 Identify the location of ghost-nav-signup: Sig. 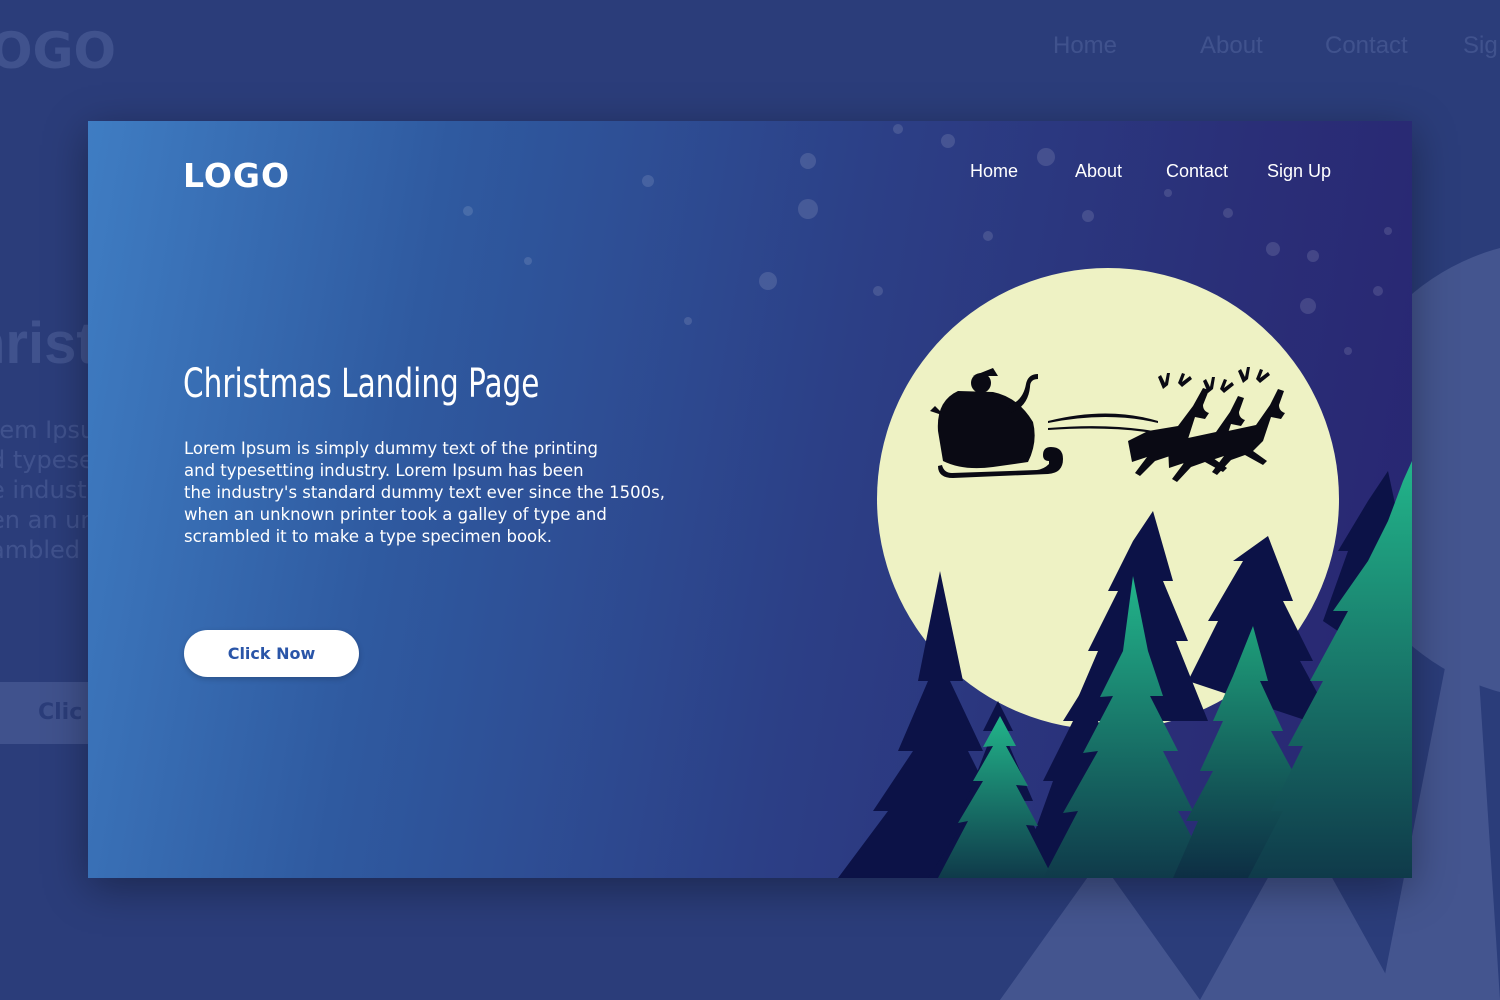
(1480, 45).